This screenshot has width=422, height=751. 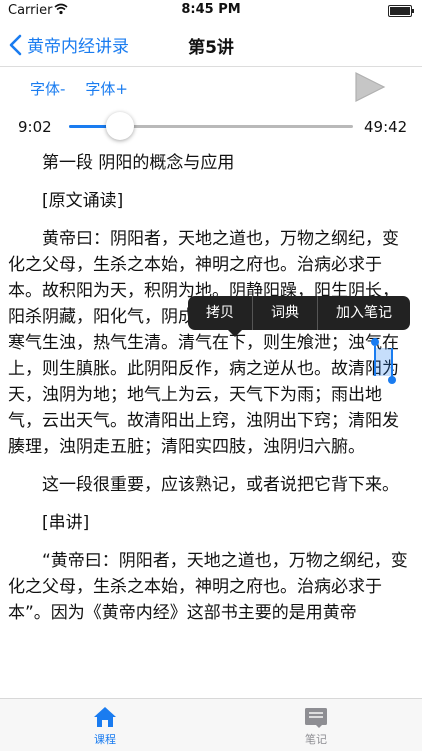 I want to click on font-decrease-button: 字体-, so click(x=47, y=88).